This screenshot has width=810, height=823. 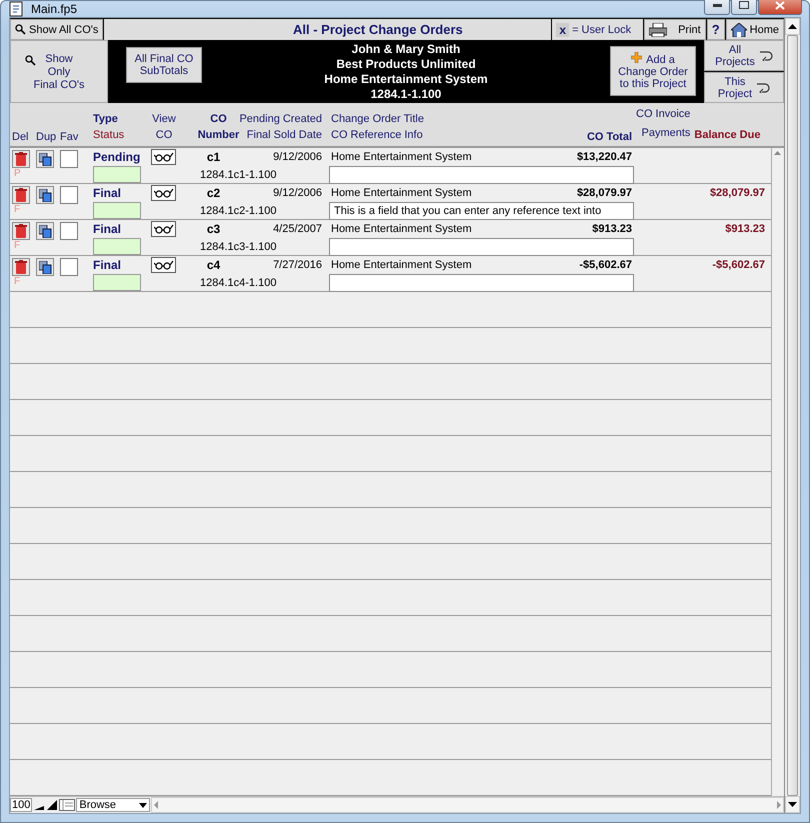 I want to click on caret-icon, so click(x=143, y=805).